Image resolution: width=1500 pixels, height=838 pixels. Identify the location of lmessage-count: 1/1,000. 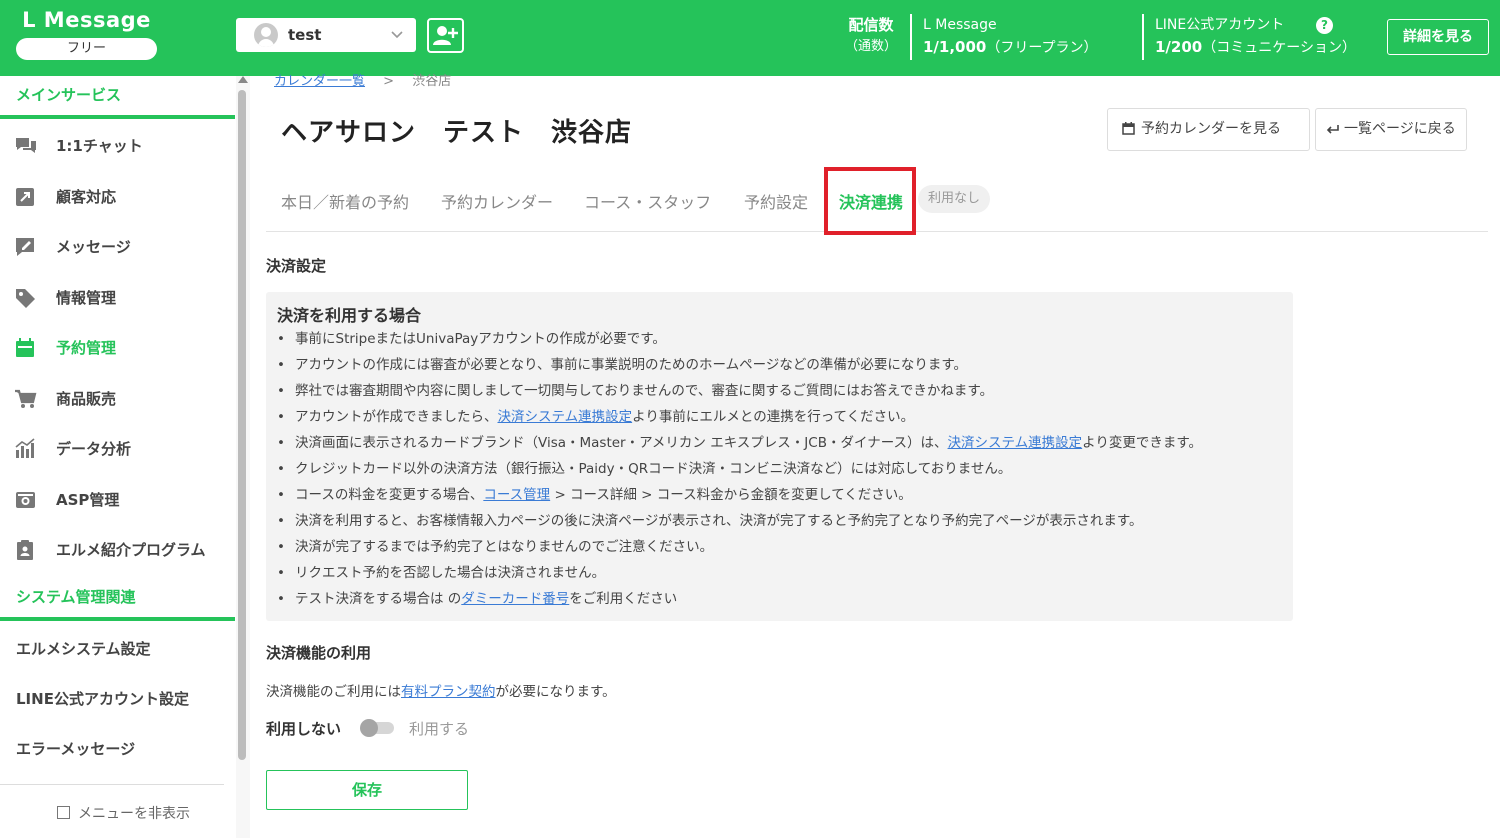
(955, 47).